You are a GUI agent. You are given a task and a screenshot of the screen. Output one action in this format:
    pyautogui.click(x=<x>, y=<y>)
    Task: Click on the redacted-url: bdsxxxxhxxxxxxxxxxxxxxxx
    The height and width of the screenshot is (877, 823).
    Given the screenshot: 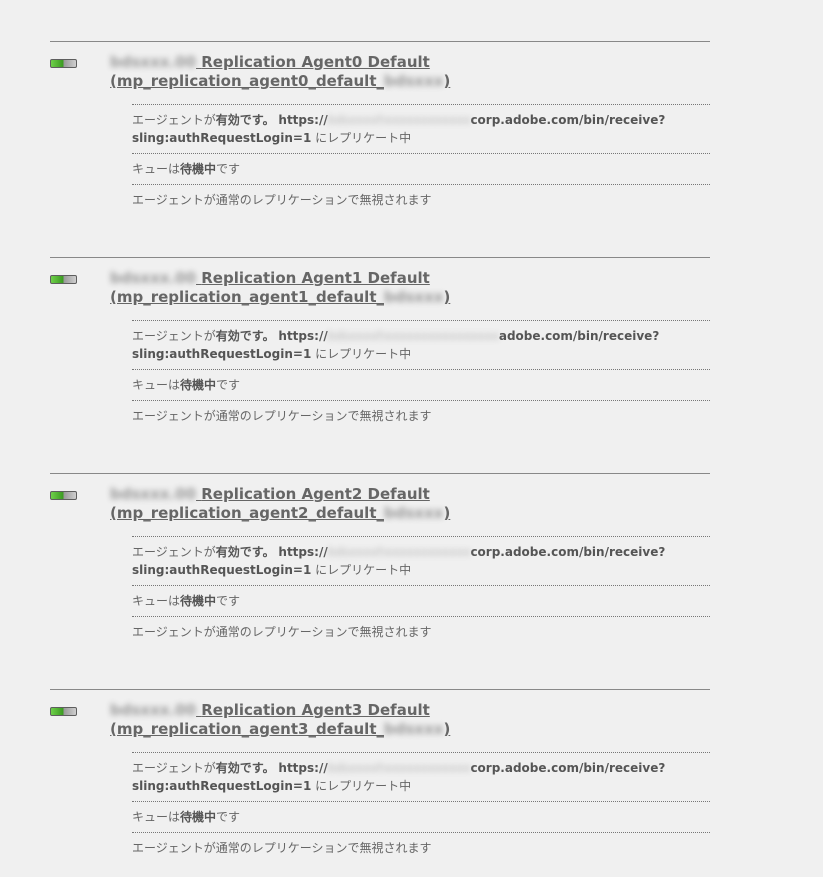 What is the action you would take?
    pyautogui.click(x=413, y=336)
    